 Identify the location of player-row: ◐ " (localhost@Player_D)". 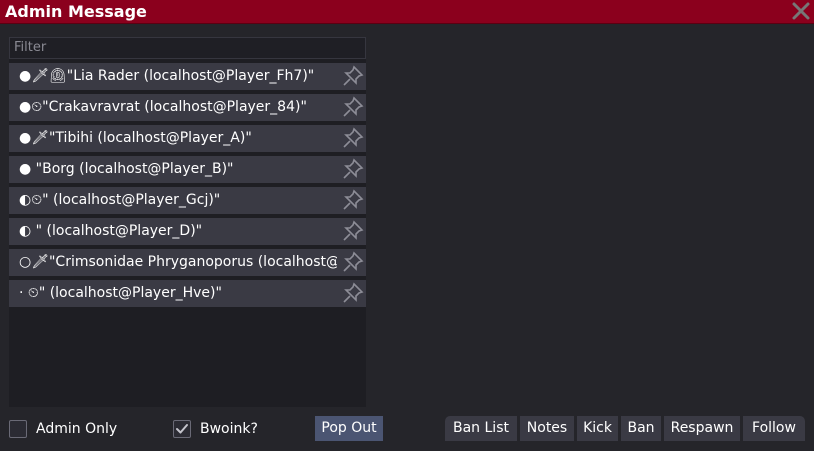
(187, 231).